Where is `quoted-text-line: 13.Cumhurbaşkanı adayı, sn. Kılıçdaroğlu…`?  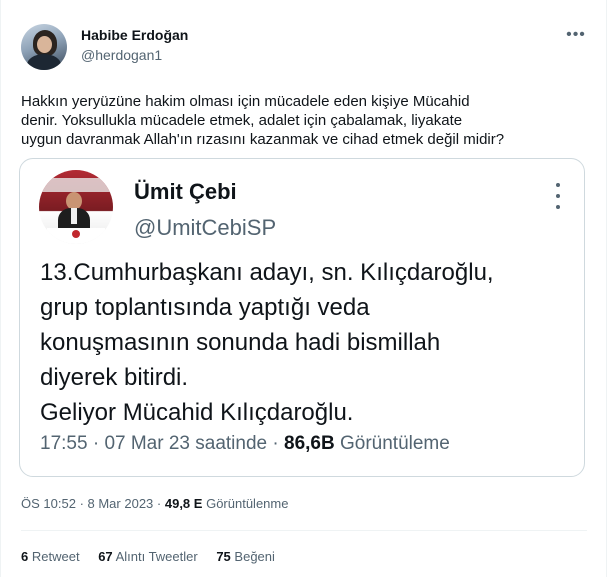 quoted-text-line: 13.Cumhurbaşkanı adayı, sn. Kılıçdaroğlu… is located at coordinates (267, 272).